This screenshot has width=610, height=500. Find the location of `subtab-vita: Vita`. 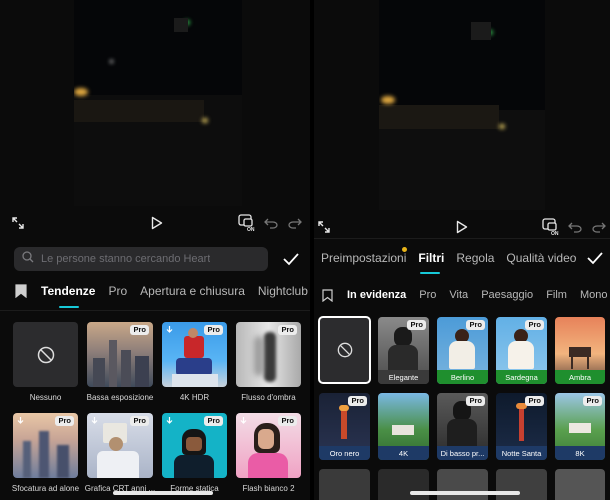

subtab-vita: Vita is located at coordinates (458, 295).